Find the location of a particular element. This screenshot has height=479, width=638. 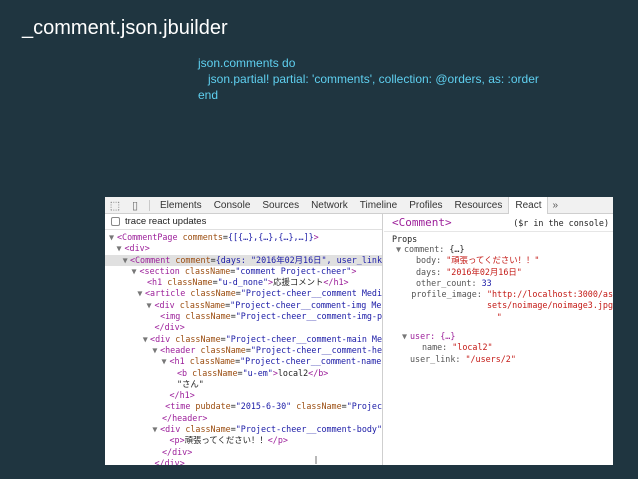

prop-row: ▼ user: {…} is located at coordinates (502, 336).